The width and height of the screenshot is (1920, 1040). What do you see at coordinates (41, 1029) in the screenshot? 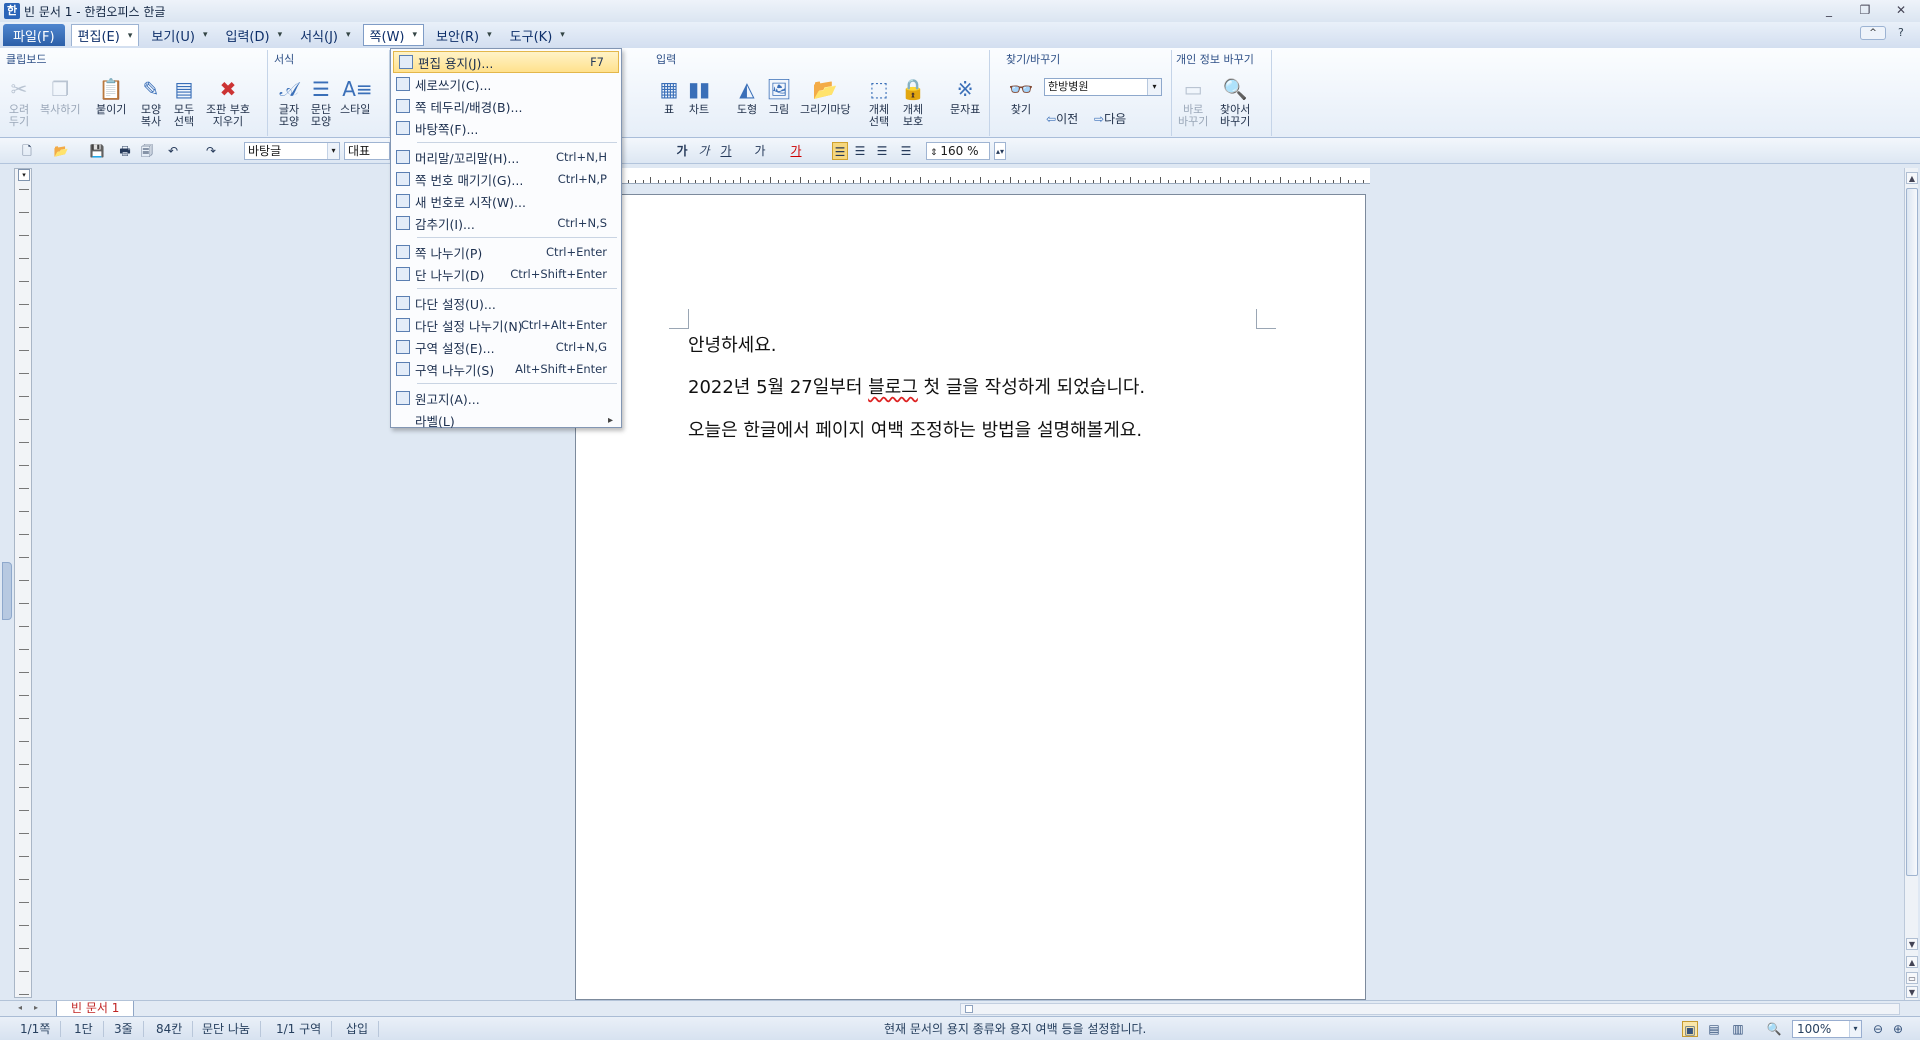
I see `status-page: 1/1쪽` at bounding box center [41, 1029].